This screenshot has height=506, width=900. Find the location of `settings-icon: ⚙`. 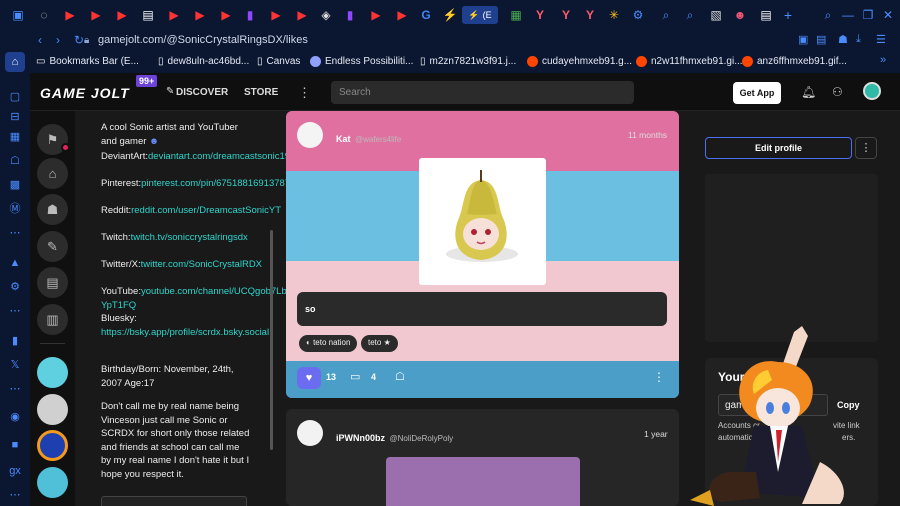

settings-icon: ⚙ is located at coordinates (15, 287).